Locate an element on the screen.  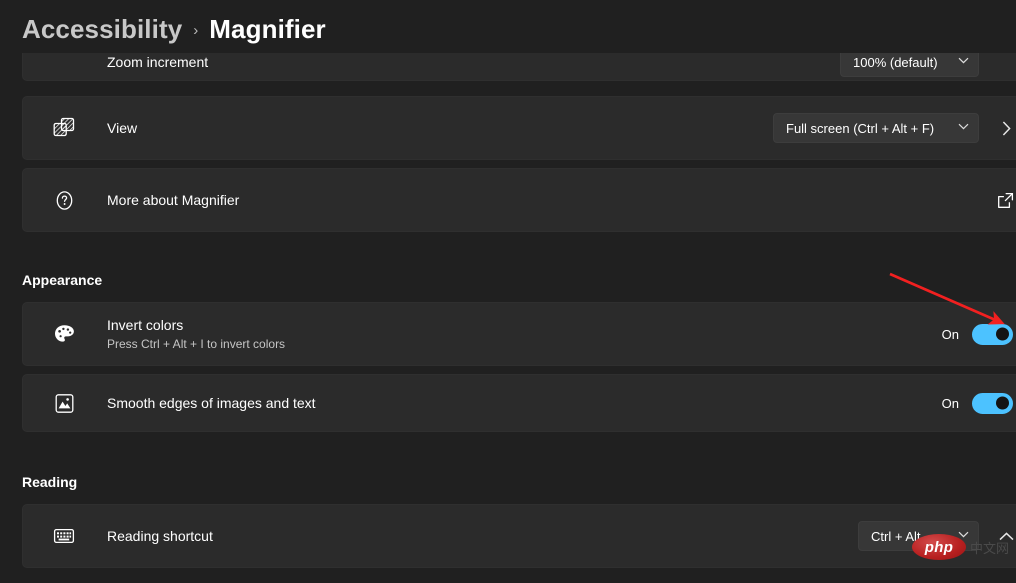
more-about-controls is located at coordinates (1004, 200).